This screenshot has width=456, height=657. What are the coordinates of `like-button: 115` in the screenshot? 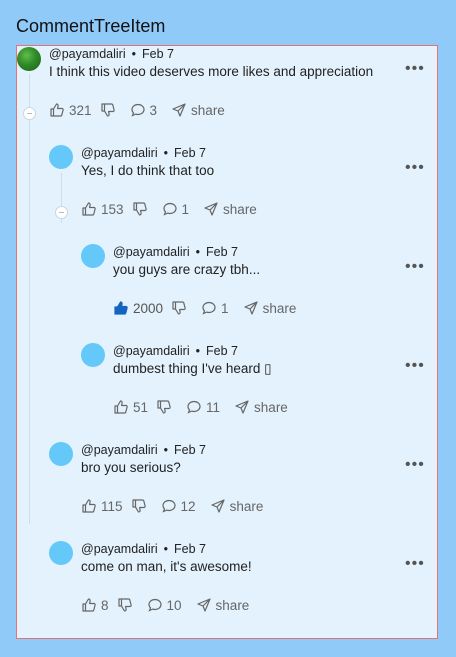 It's located at (102, 506).